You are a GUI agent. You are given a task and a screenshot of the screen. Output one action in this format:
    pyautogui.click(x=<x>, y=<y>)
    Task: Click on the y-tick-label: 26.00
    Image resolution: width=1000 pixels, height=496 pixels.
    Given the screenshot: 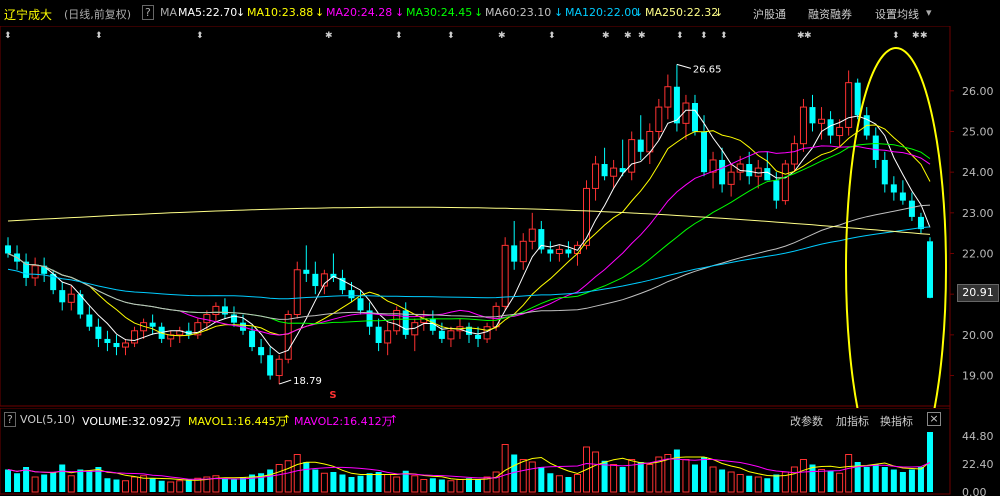 What is the action you would take?
    pyautogui.click(x=978, y=91)
    